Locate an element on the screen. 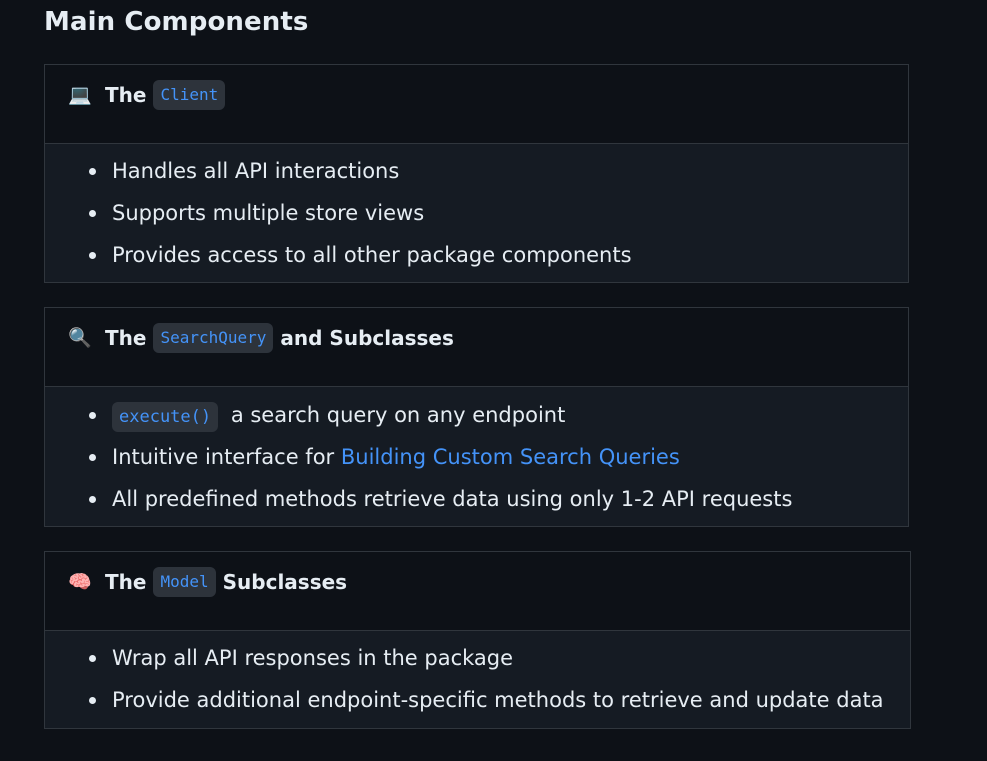 The width and height of the screenshot is (987, 761). title-suffix: Subclasses is located at coordinates (285, 582).